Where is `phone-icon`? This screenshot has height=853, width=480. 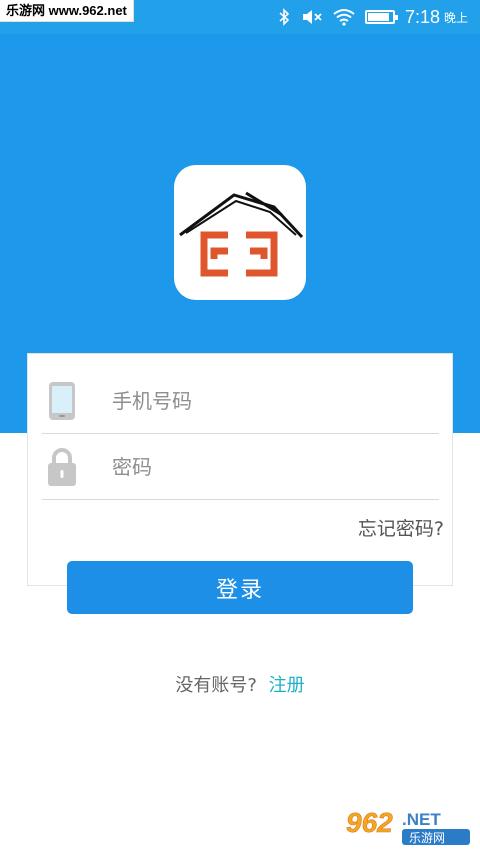
phone-icon is located at coordinates (62, 401).